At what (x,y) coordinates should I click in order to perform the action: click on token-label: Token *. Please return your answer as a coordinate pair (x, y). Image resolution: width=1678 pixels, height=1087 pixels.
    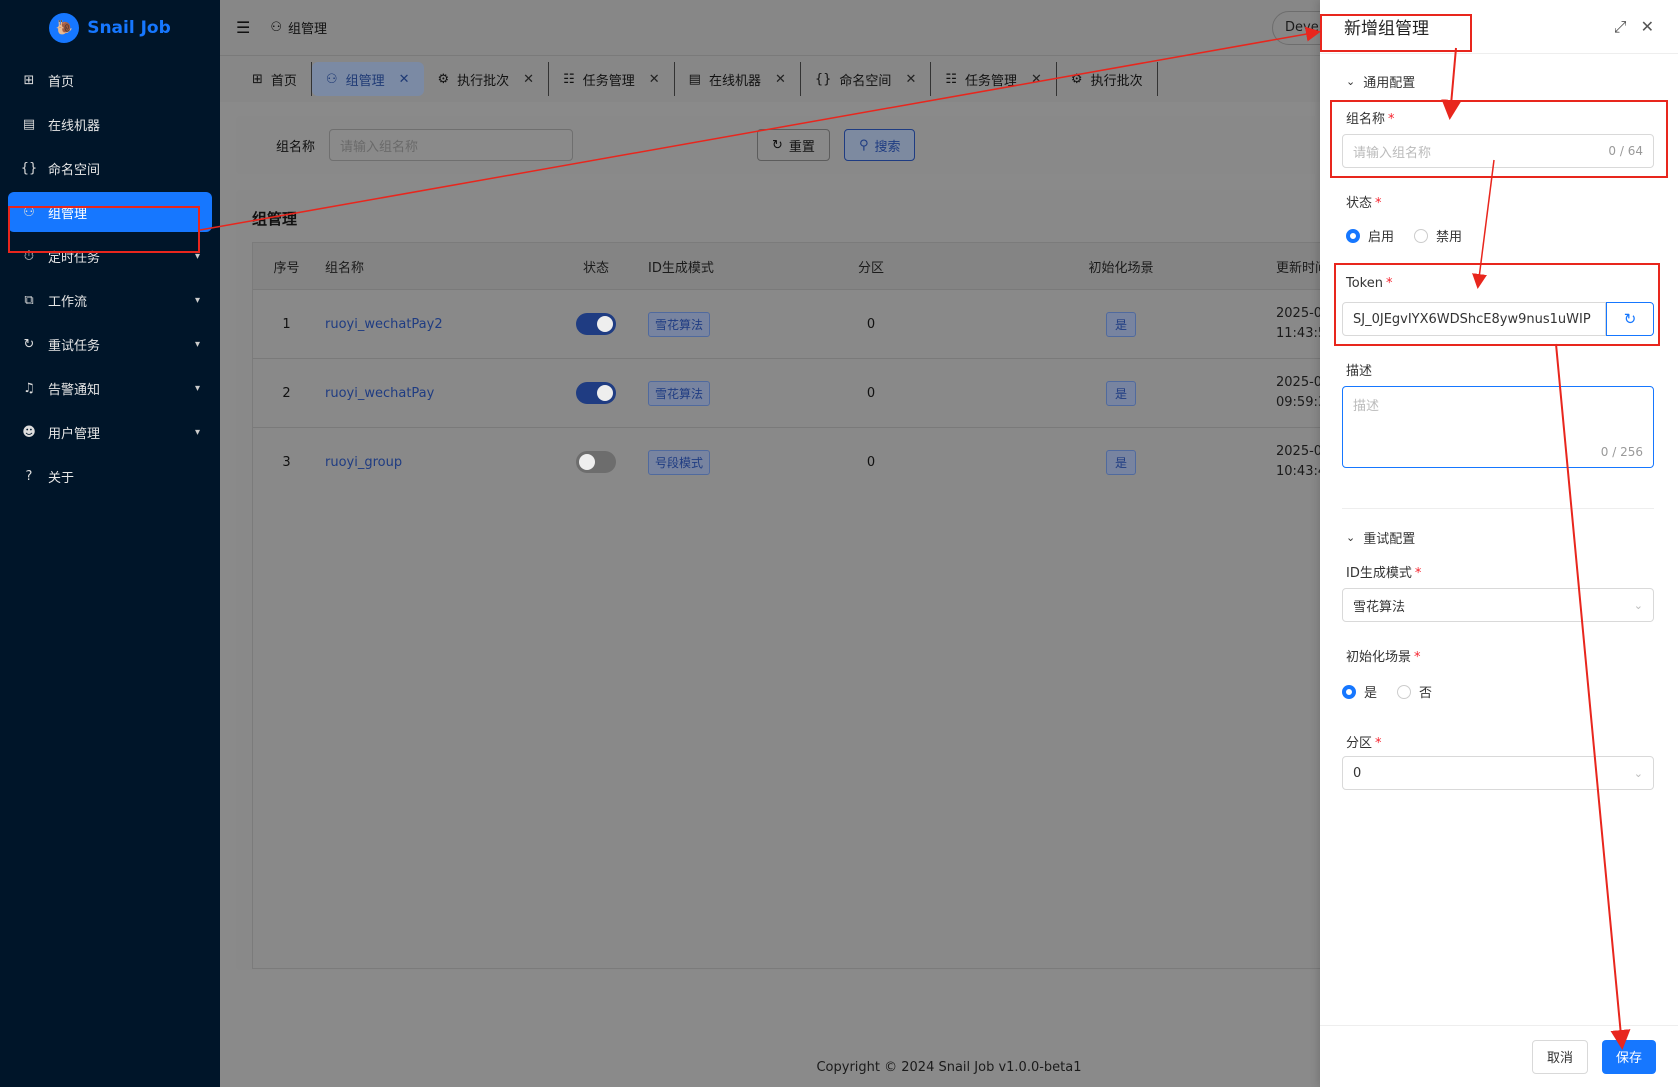
    Looking at the image, I should click on (1369, 283).